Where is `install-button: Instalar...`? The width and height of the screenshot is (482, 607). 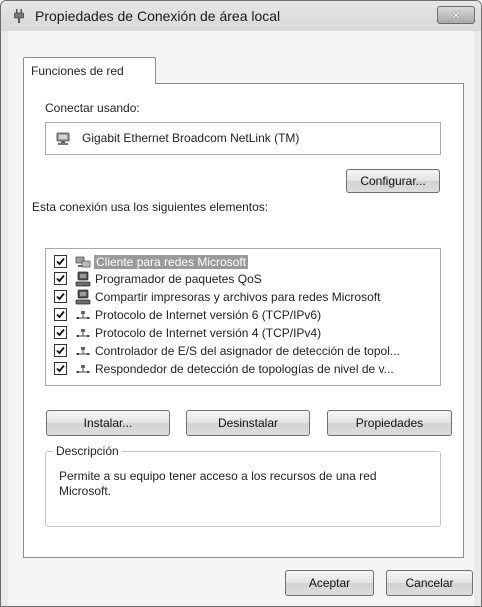
install-button: Instalar... is located at coordinates (108, 423).